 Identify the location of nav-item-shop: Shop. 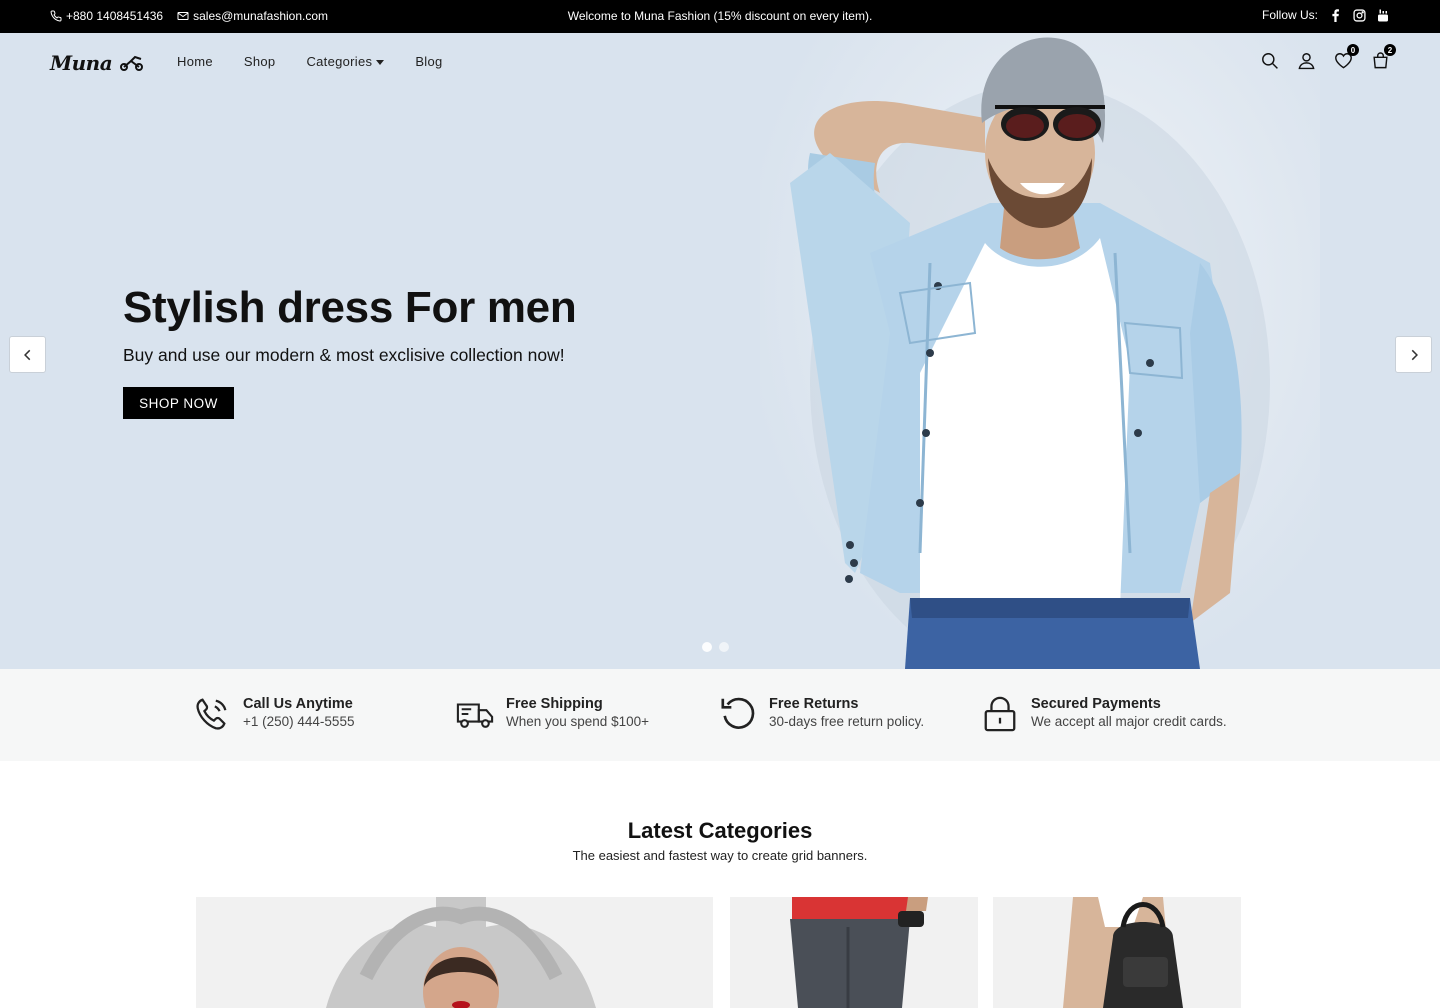
(260, 61).